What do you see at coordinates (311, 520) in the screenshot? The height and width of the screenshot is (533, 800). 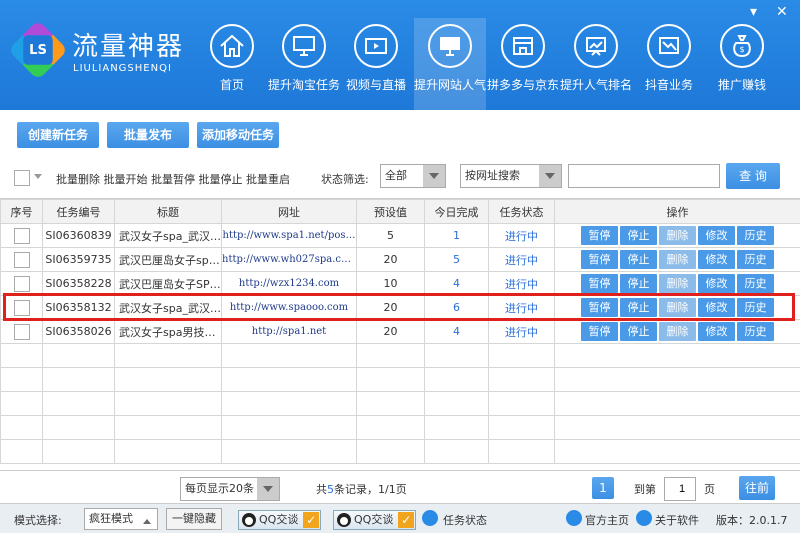 I see `check-icon: ✓` at bounding box center [311, 520].